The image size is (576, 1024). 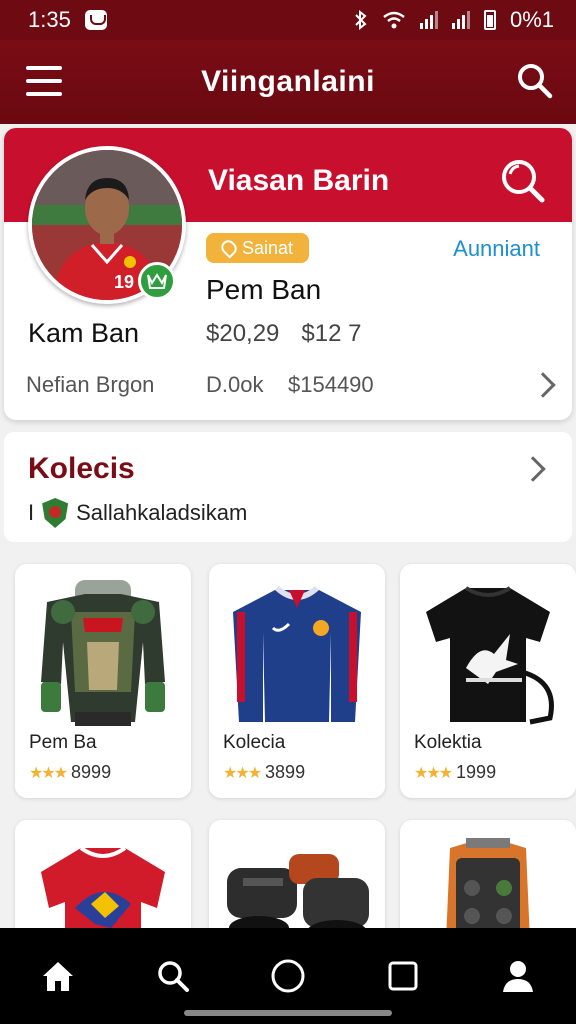 I want to click on nav-search, so click(x=173, y=976).